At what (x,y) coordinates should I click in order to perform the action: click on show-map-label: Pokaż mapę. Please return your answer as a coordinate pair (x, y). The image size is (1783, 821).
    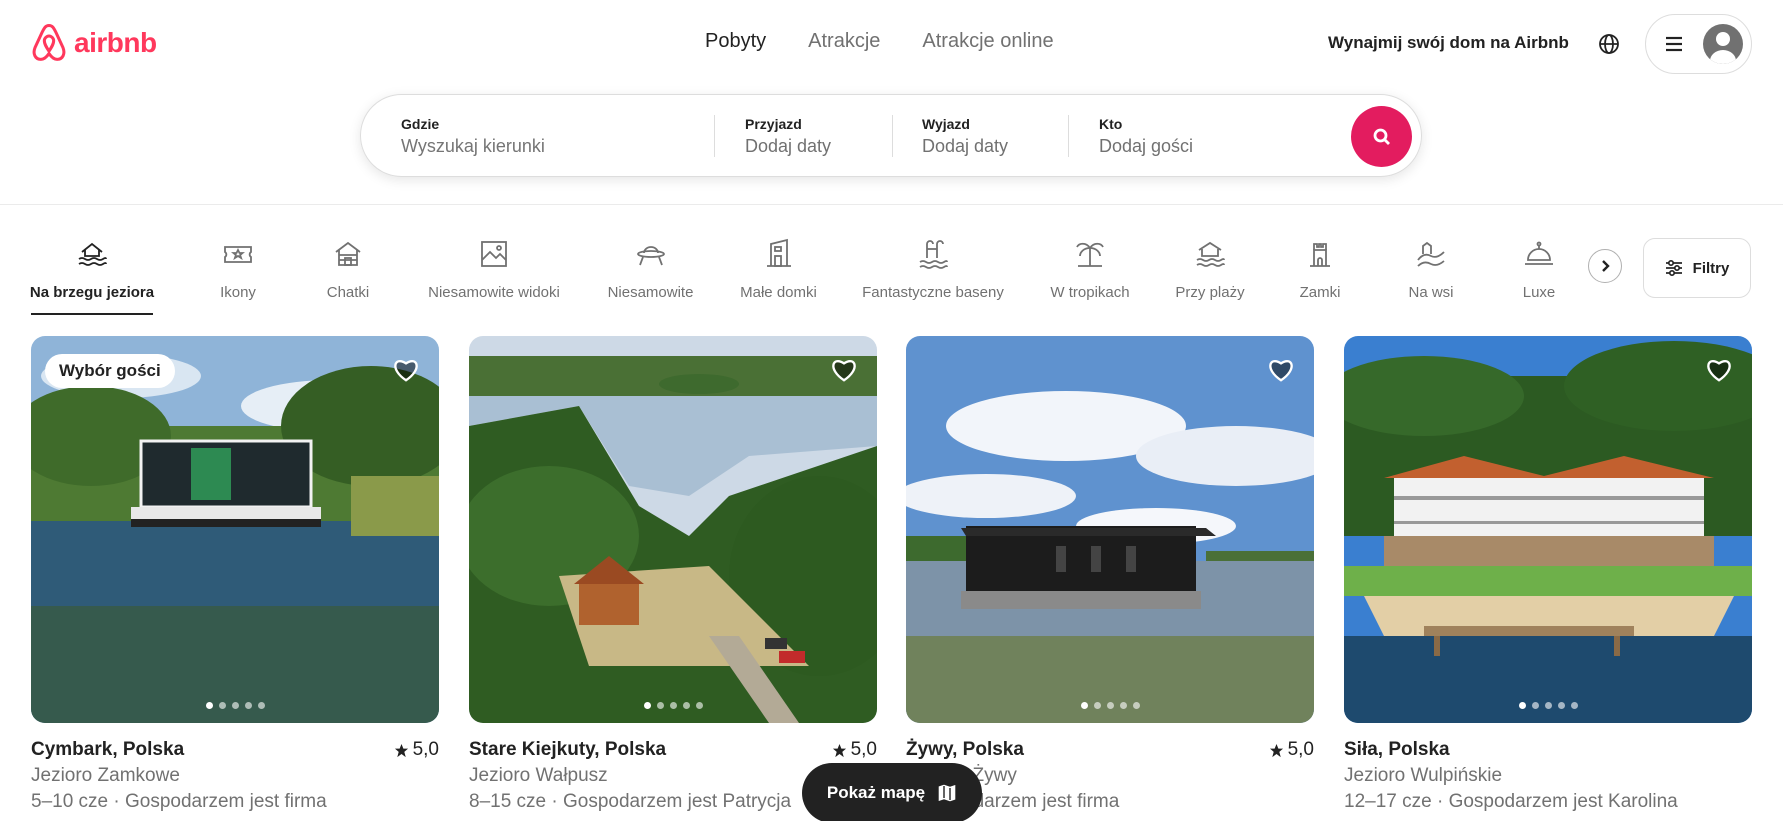
    Looking at the image, I should click on (876, 792).